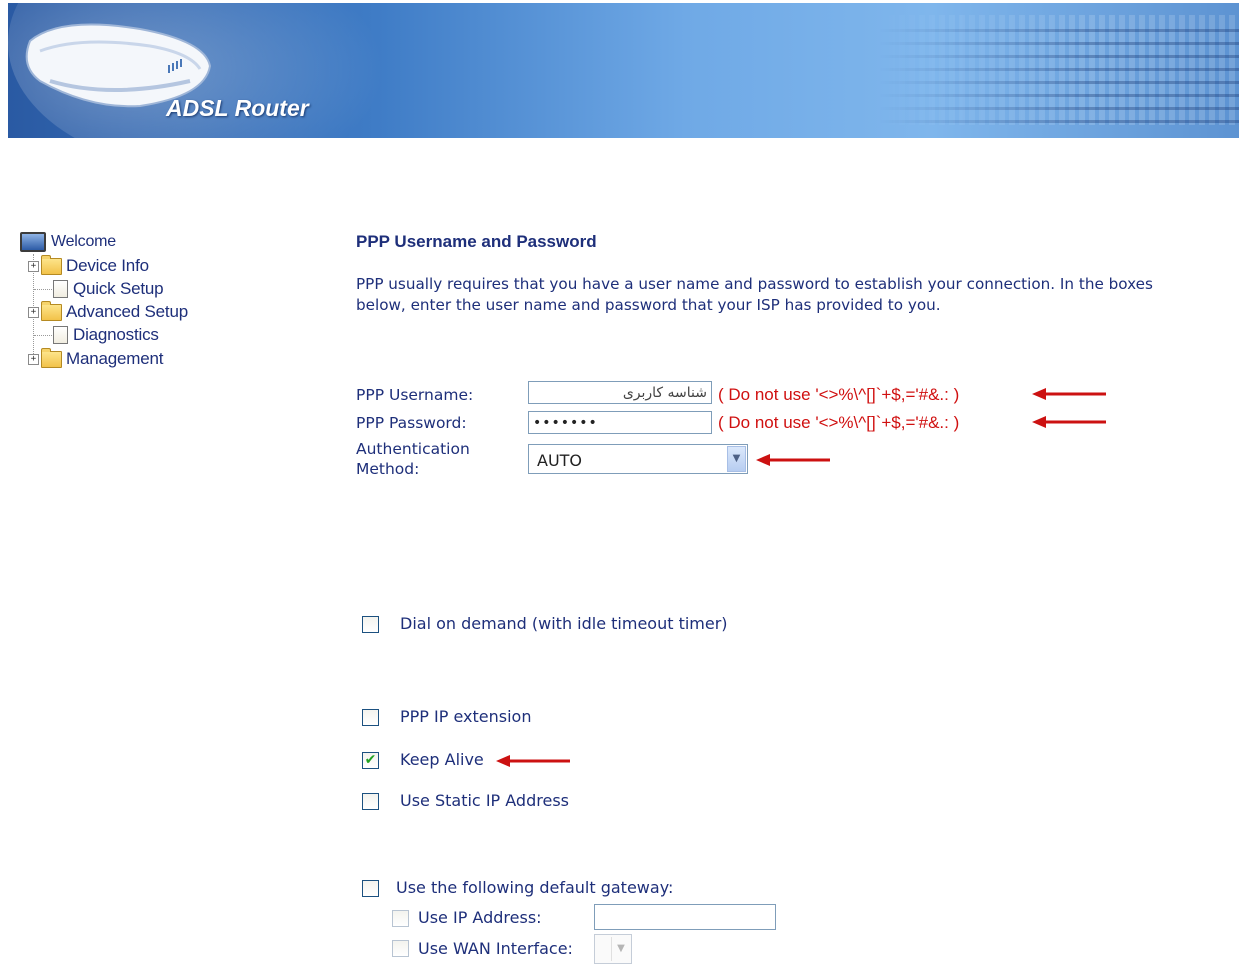  I want to click on sidebar-item-label: Welcome, so click(83, 241).